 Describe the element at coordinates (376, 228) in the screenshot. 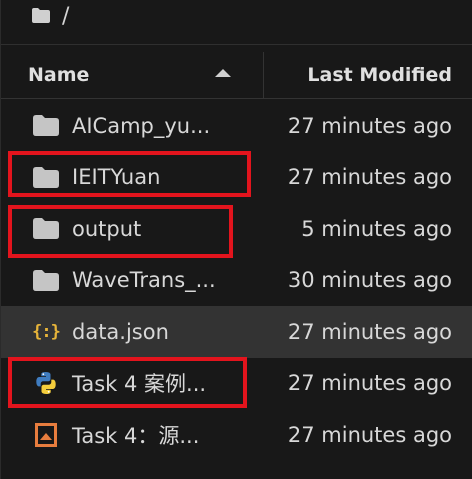

I see `file-modified: 5 minutes ago` at that location.